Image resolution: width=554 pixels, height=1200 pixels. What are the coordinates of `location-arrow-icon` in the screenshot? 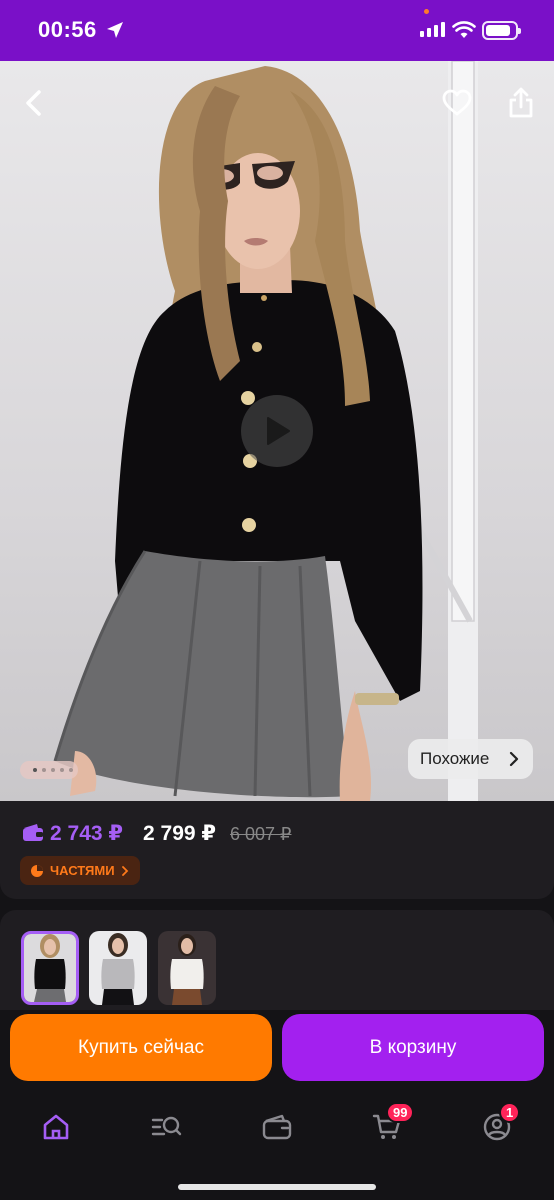 It's located at (115, 30).